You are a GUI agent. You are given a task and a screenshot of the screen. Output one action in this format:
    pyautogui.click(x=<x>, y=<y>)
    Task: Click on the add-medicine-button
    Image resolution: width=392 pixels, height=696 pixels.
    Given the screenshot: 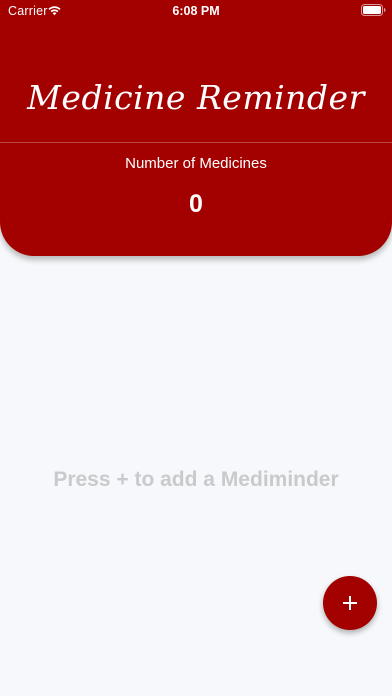 What is the action you would take?
    pyautogui.click(x=350, y=603)
    